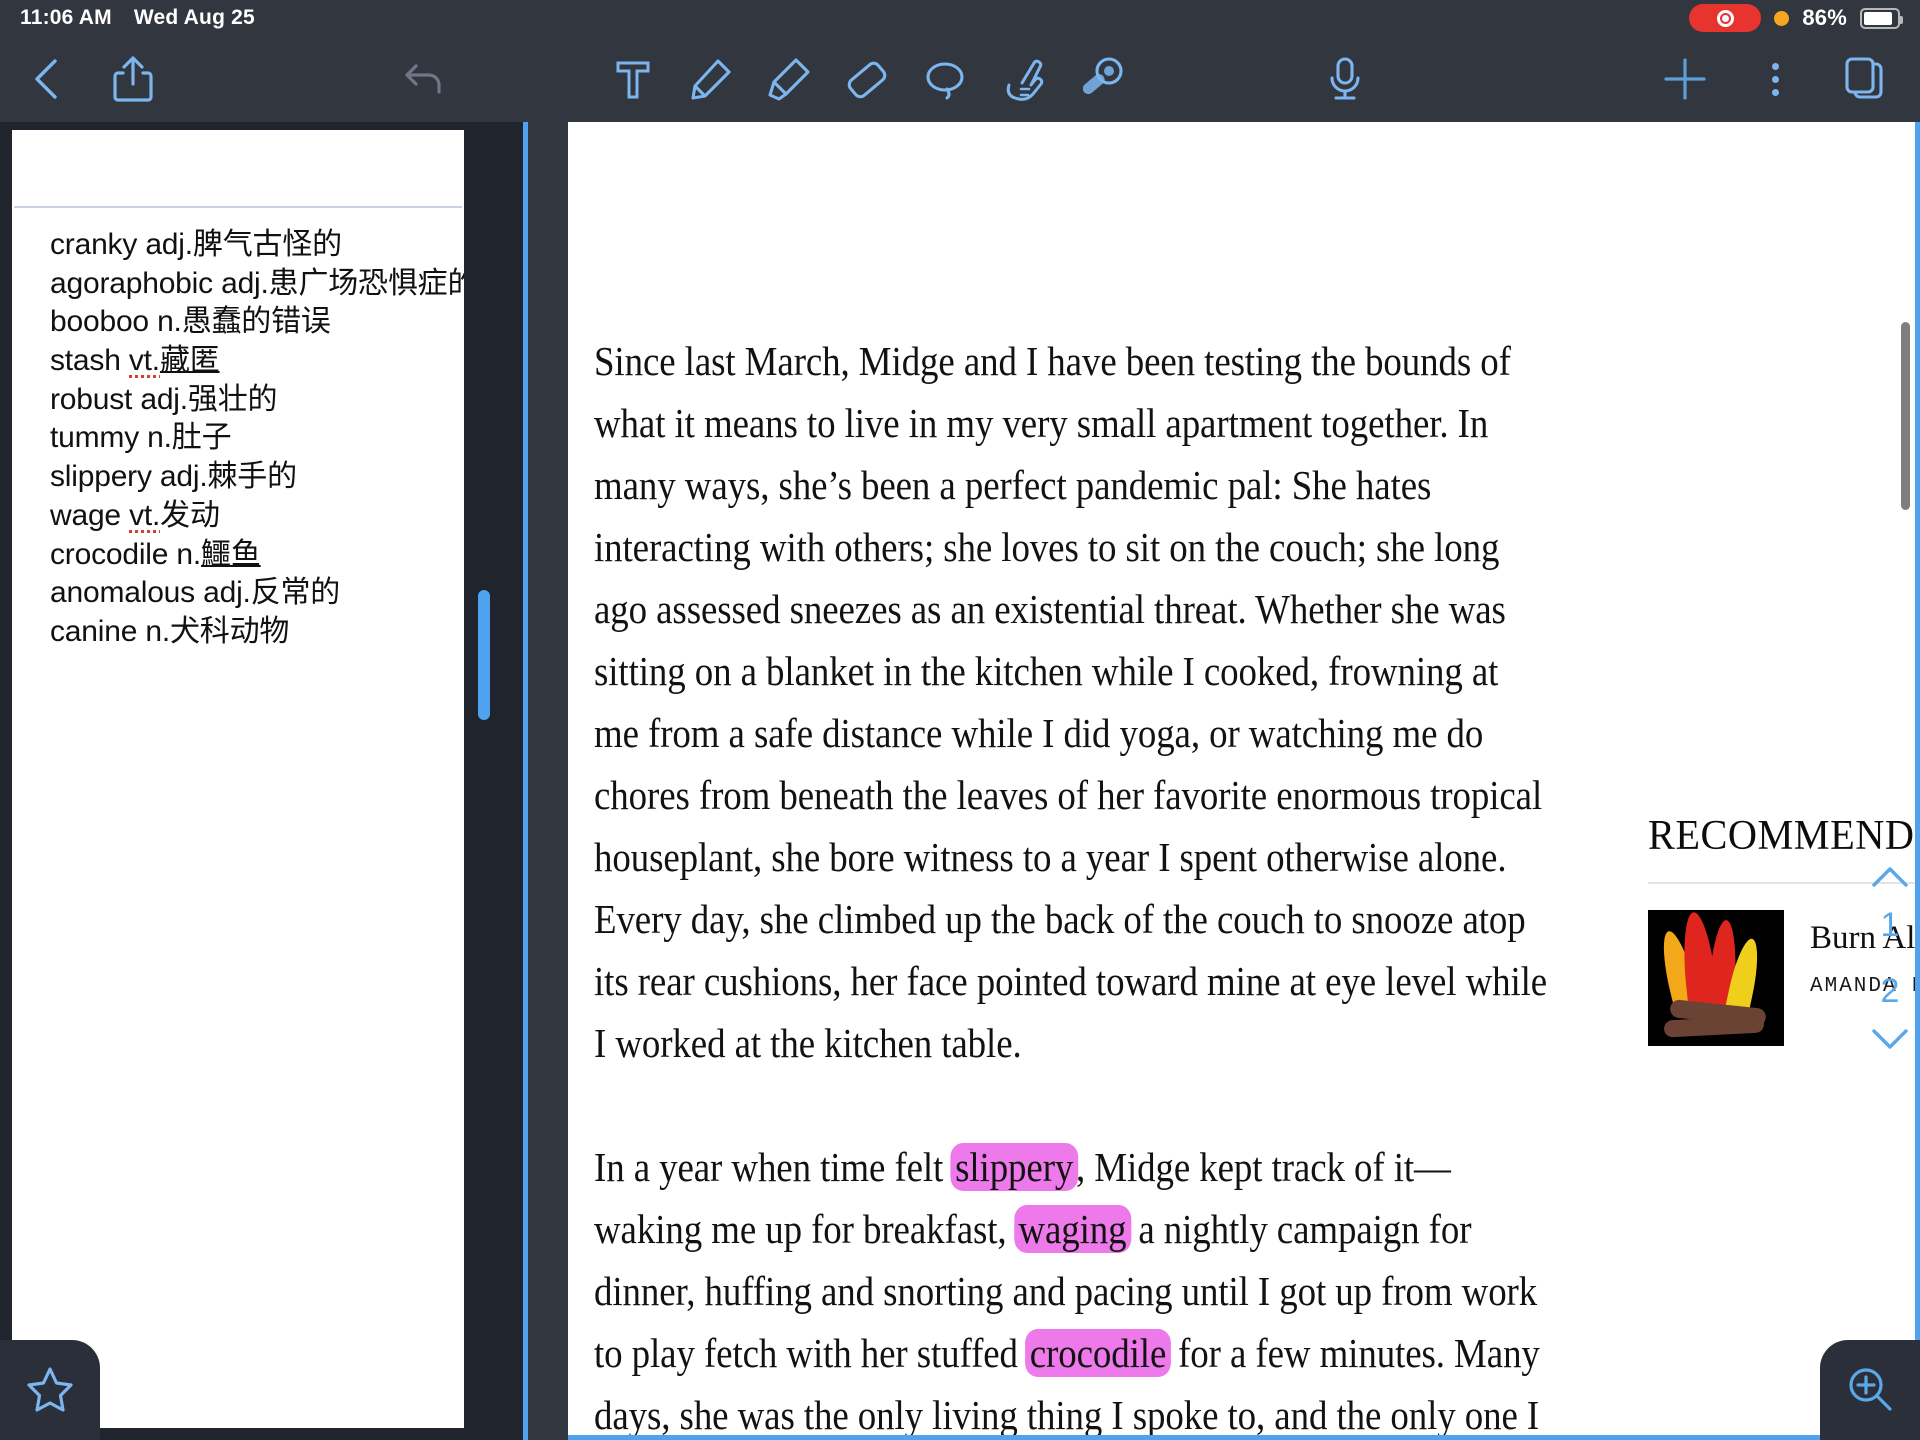  I want to click on recommended-thumbnail, so click(1716, 978).